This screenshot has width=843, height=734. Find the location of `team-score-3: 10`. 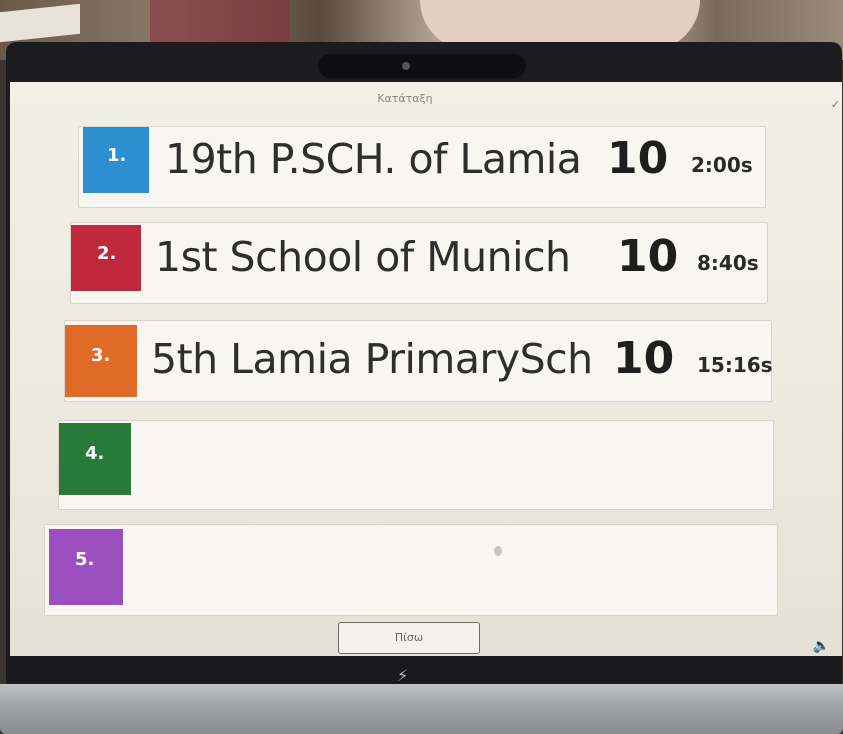

team-score-3: 10 is located at coordinates (644, 358).